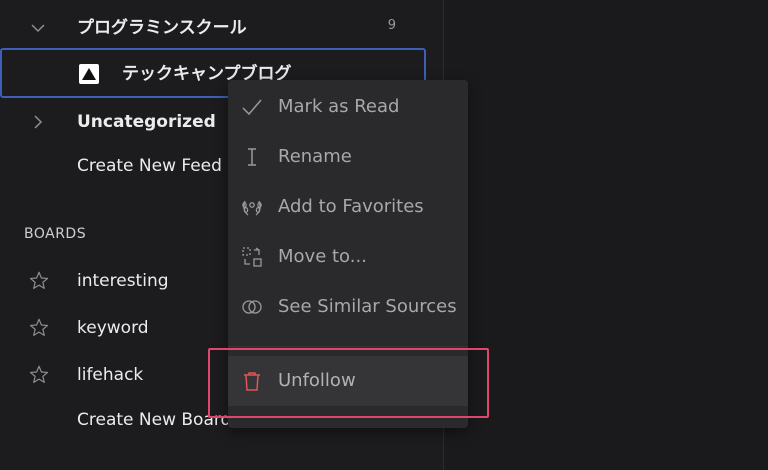 The image size is (768, 470). I want to click on boards-section-title: BOARDS, so click(55, 234).